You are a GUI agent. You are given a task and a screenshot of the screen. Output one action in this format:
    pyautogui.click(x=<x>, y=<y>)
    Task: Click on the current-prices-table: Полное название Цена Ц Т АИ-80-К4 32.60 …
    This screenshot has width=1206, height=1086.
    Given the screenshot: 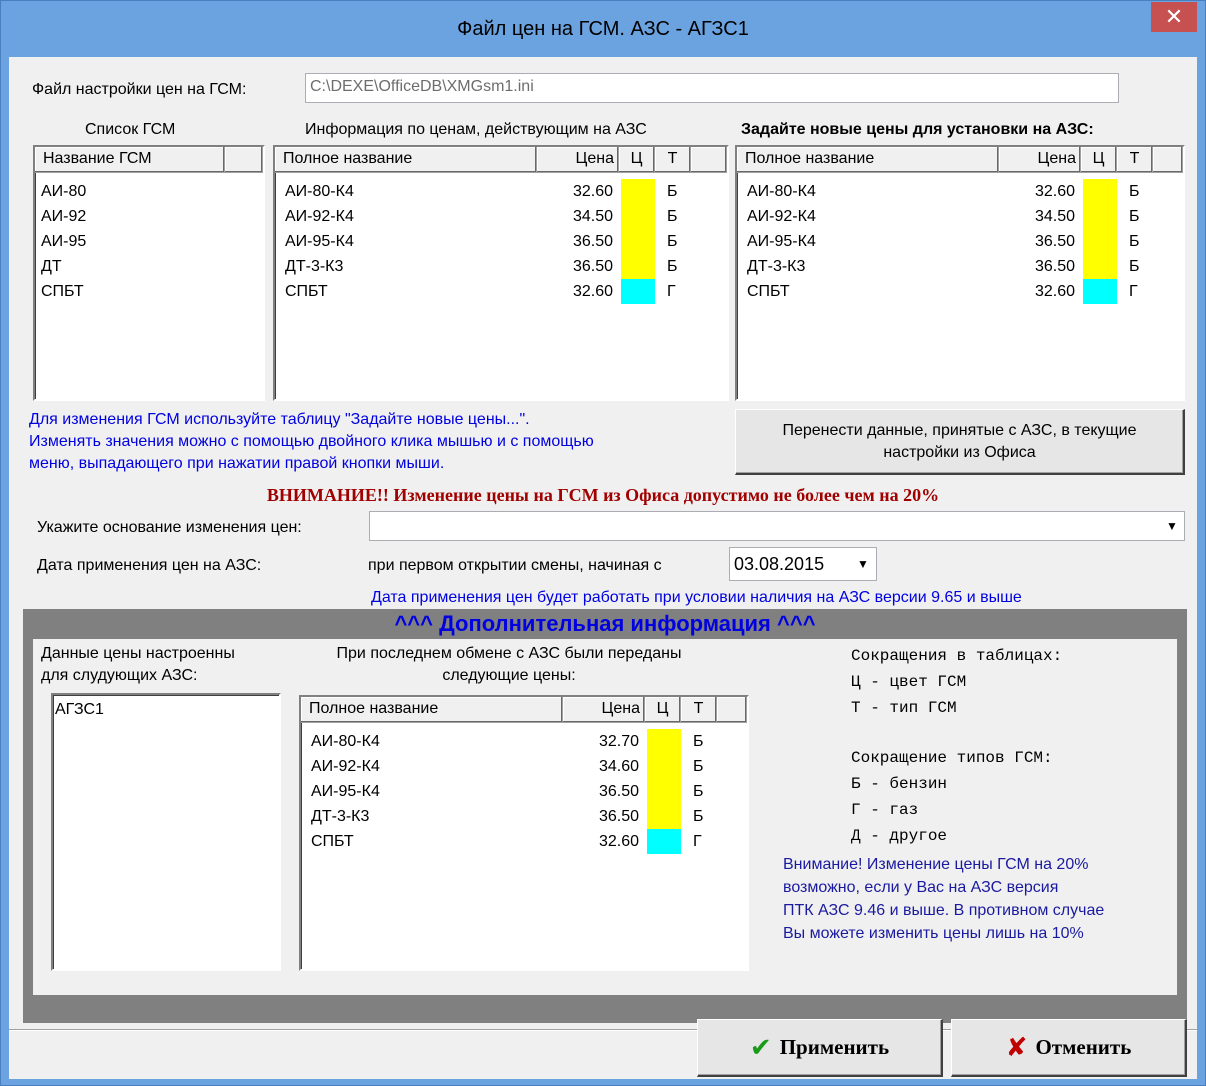 What is the action you would take?
    pyautogui.click(x=501, y=273)
    